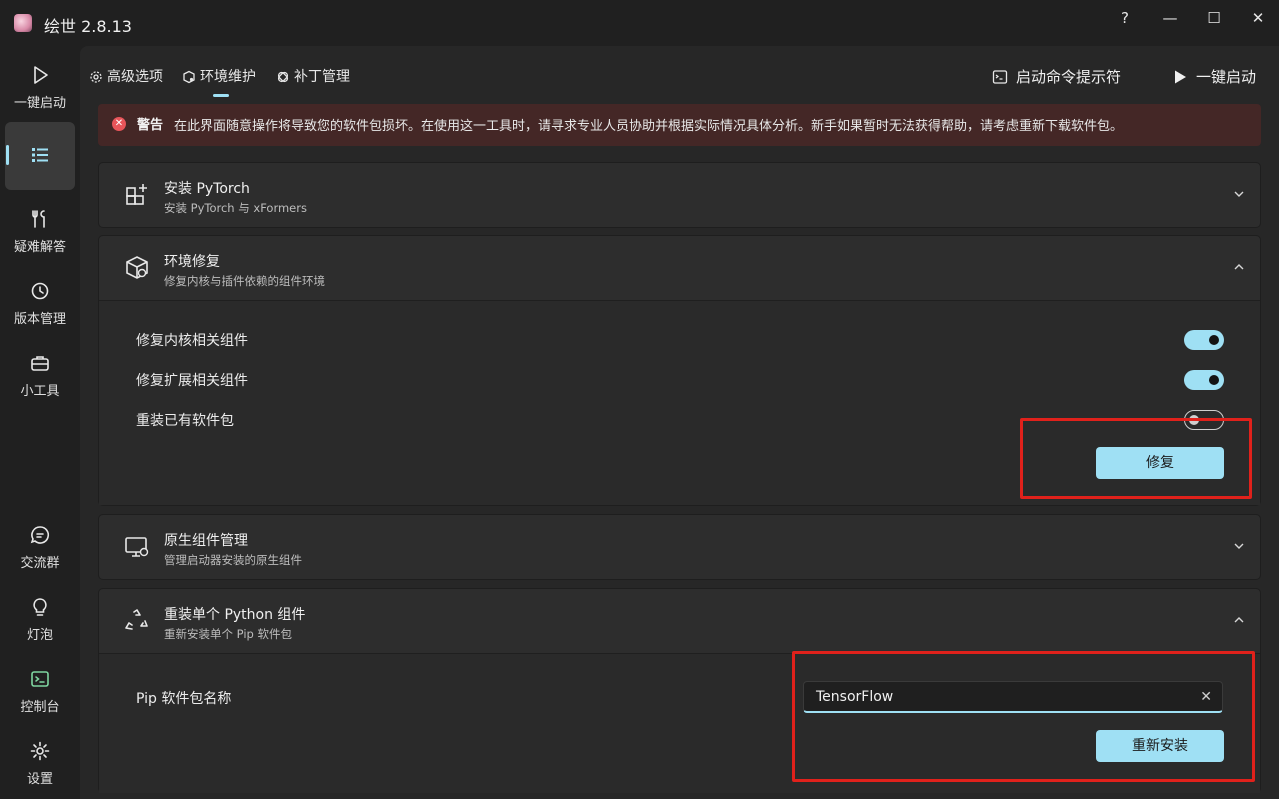 Image resolution: width=1279 pixels, height=799 pixels. Describe the element at coordinates (137, 547) in the screenshot. I see `monitor-settings-icon` at that location.